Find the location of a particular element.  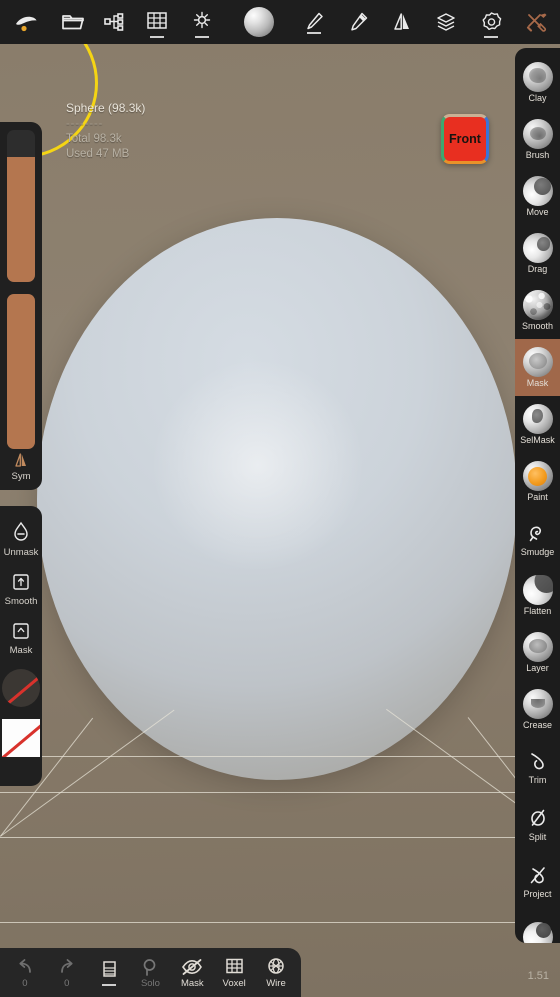

mask-ball-icon is located at coordinates (537, 362).